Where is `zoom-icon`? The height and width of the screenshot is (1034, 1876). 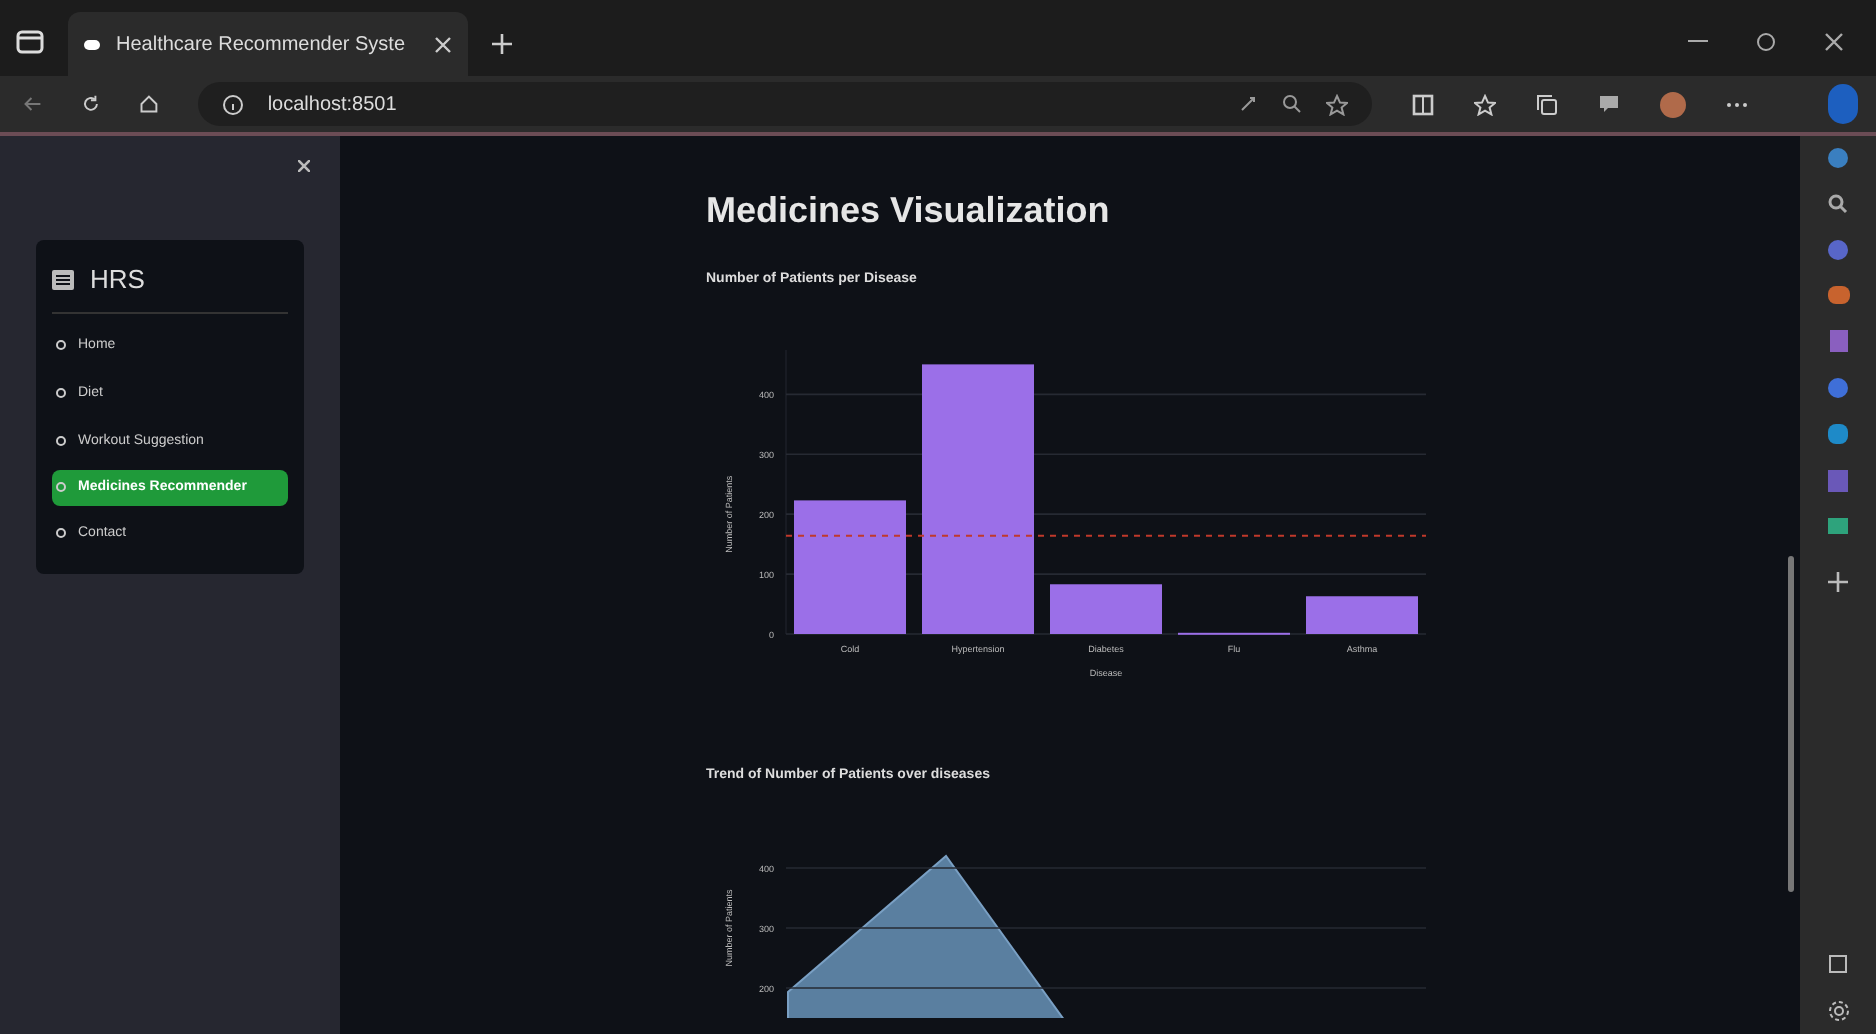 zoom-icon is located at coordinates (1292, 104).